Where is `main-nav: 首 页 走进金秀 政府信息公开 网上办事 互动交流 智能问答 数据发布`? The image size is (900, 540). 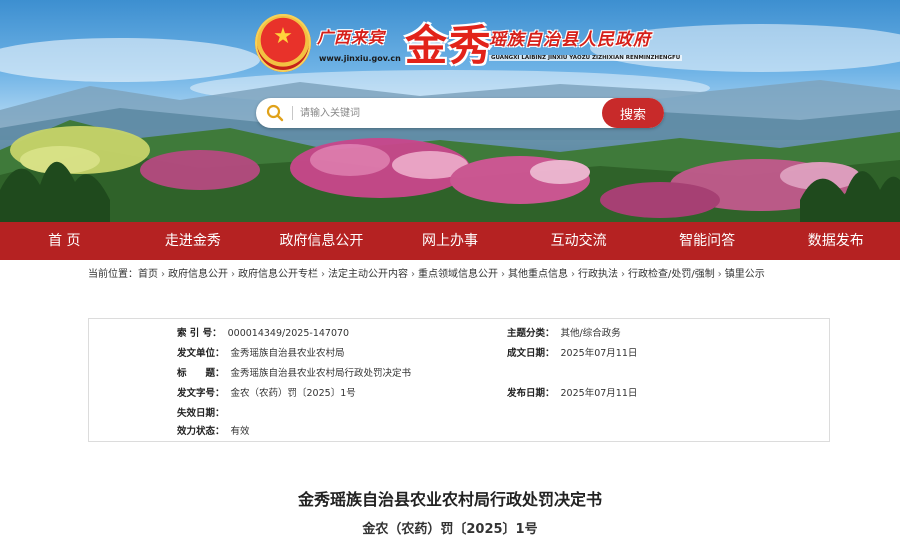 main-nav: 首 页 走进金秀 政府信息公开 网上办事 互动交流 智能问答 数据发布 is located at coordinates (450, 241).